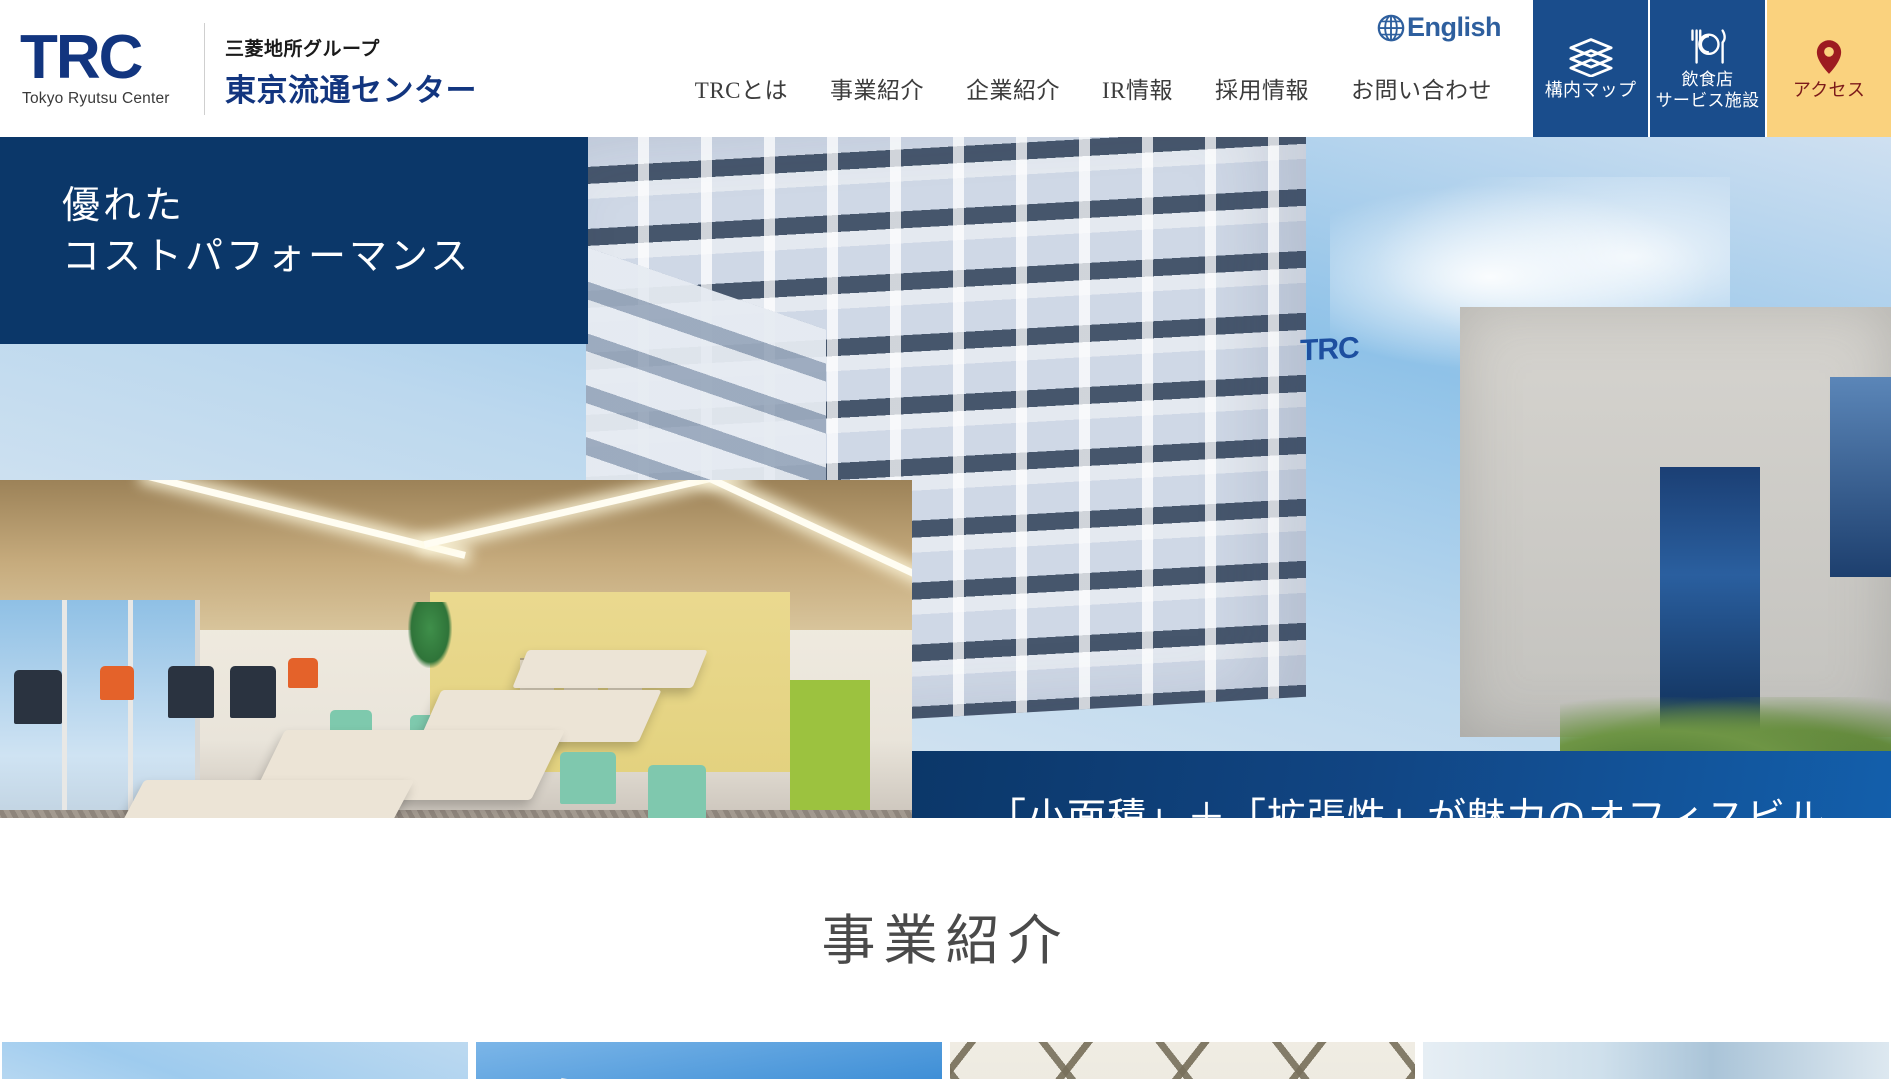 The image size is (1891, 1079). I want to click on utility-tile-access: アクセス, so click(1829, 68).